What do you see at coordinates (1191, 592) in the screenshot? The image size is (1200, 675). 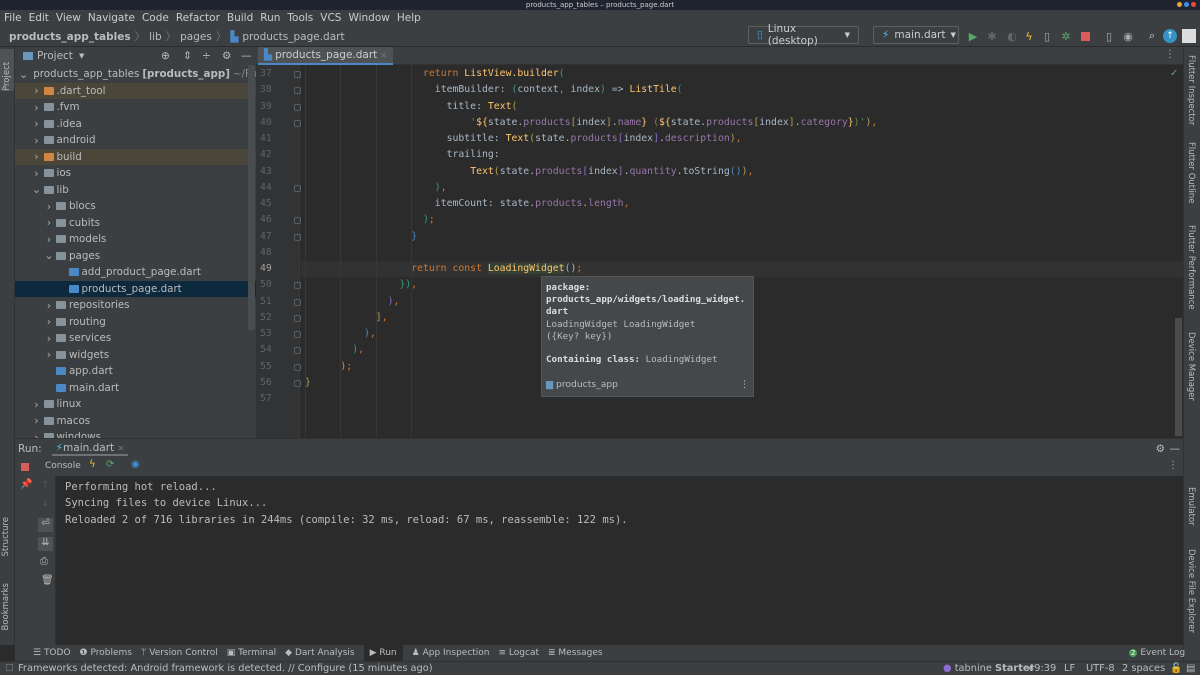 I see `tool-device-file-explorer: Device File Explorer` at bounding box center [1191, 592].